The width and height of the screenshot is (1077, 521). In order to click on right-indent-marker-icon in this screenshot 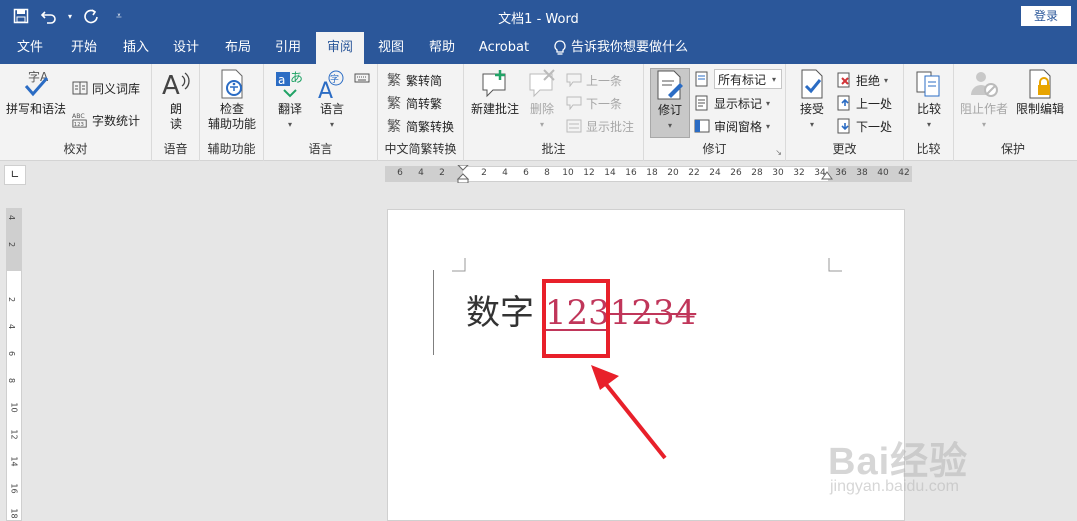, I will do `click(827, 176)`.